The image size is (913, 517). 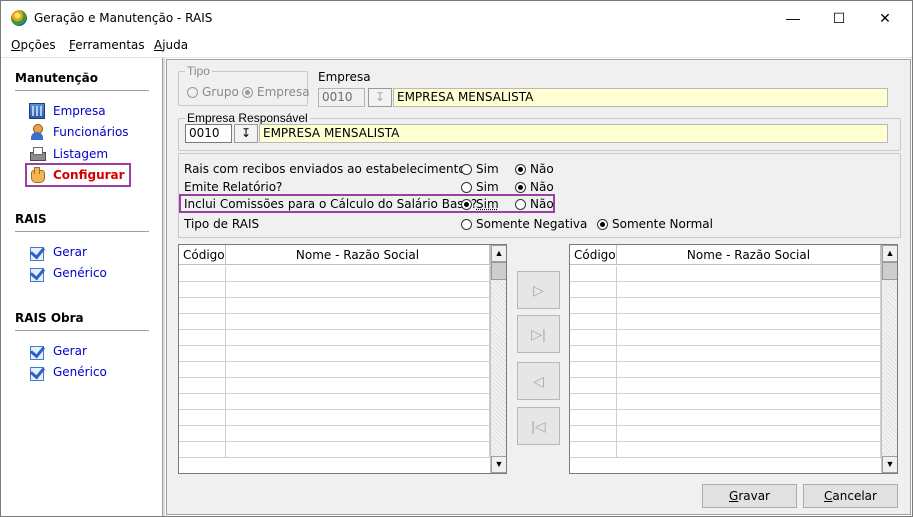 I want to click on sidebar-header-manutencao: Manutenção, so click(x=56, y=78).